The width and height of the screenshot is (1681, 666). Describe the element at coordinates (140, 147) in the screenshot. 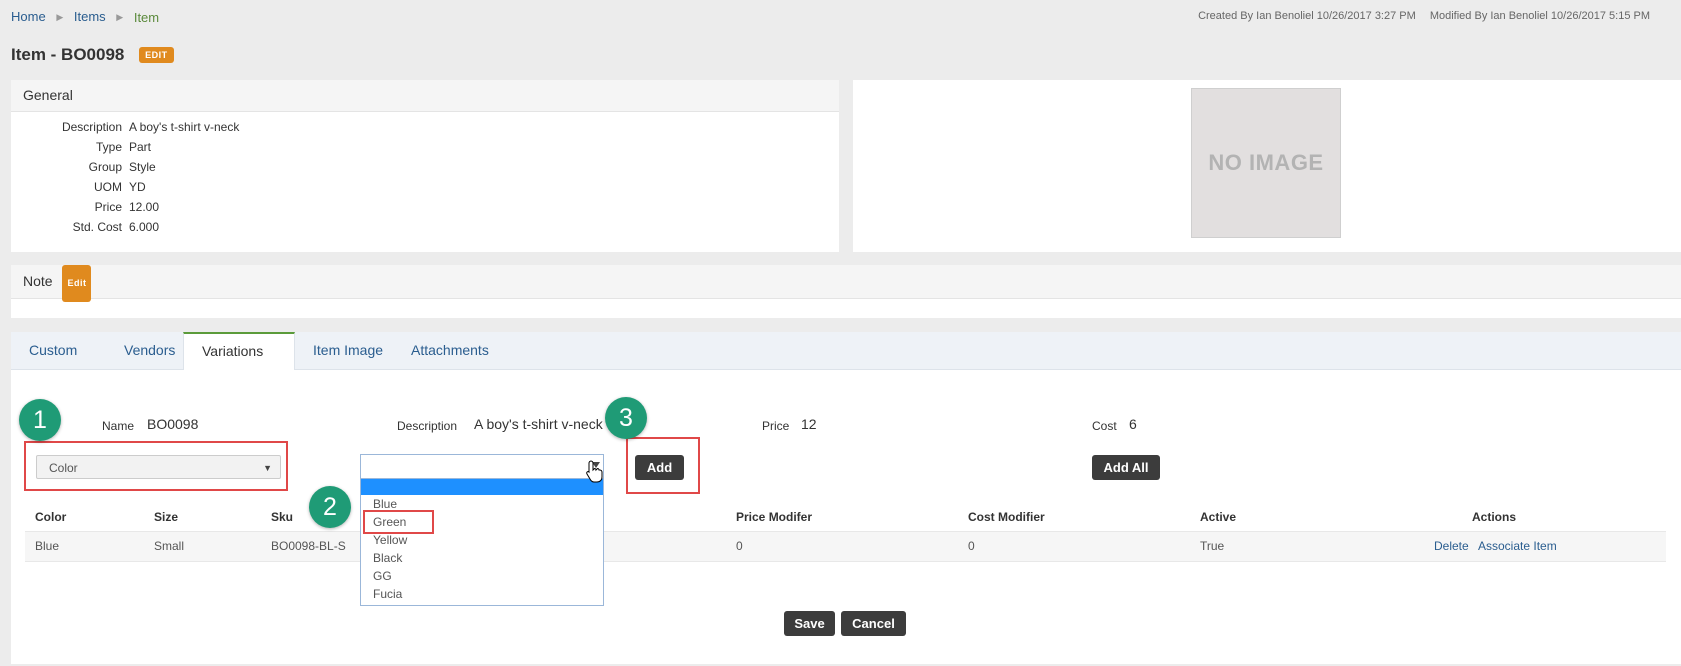

I see `field-value: Part` at that location.